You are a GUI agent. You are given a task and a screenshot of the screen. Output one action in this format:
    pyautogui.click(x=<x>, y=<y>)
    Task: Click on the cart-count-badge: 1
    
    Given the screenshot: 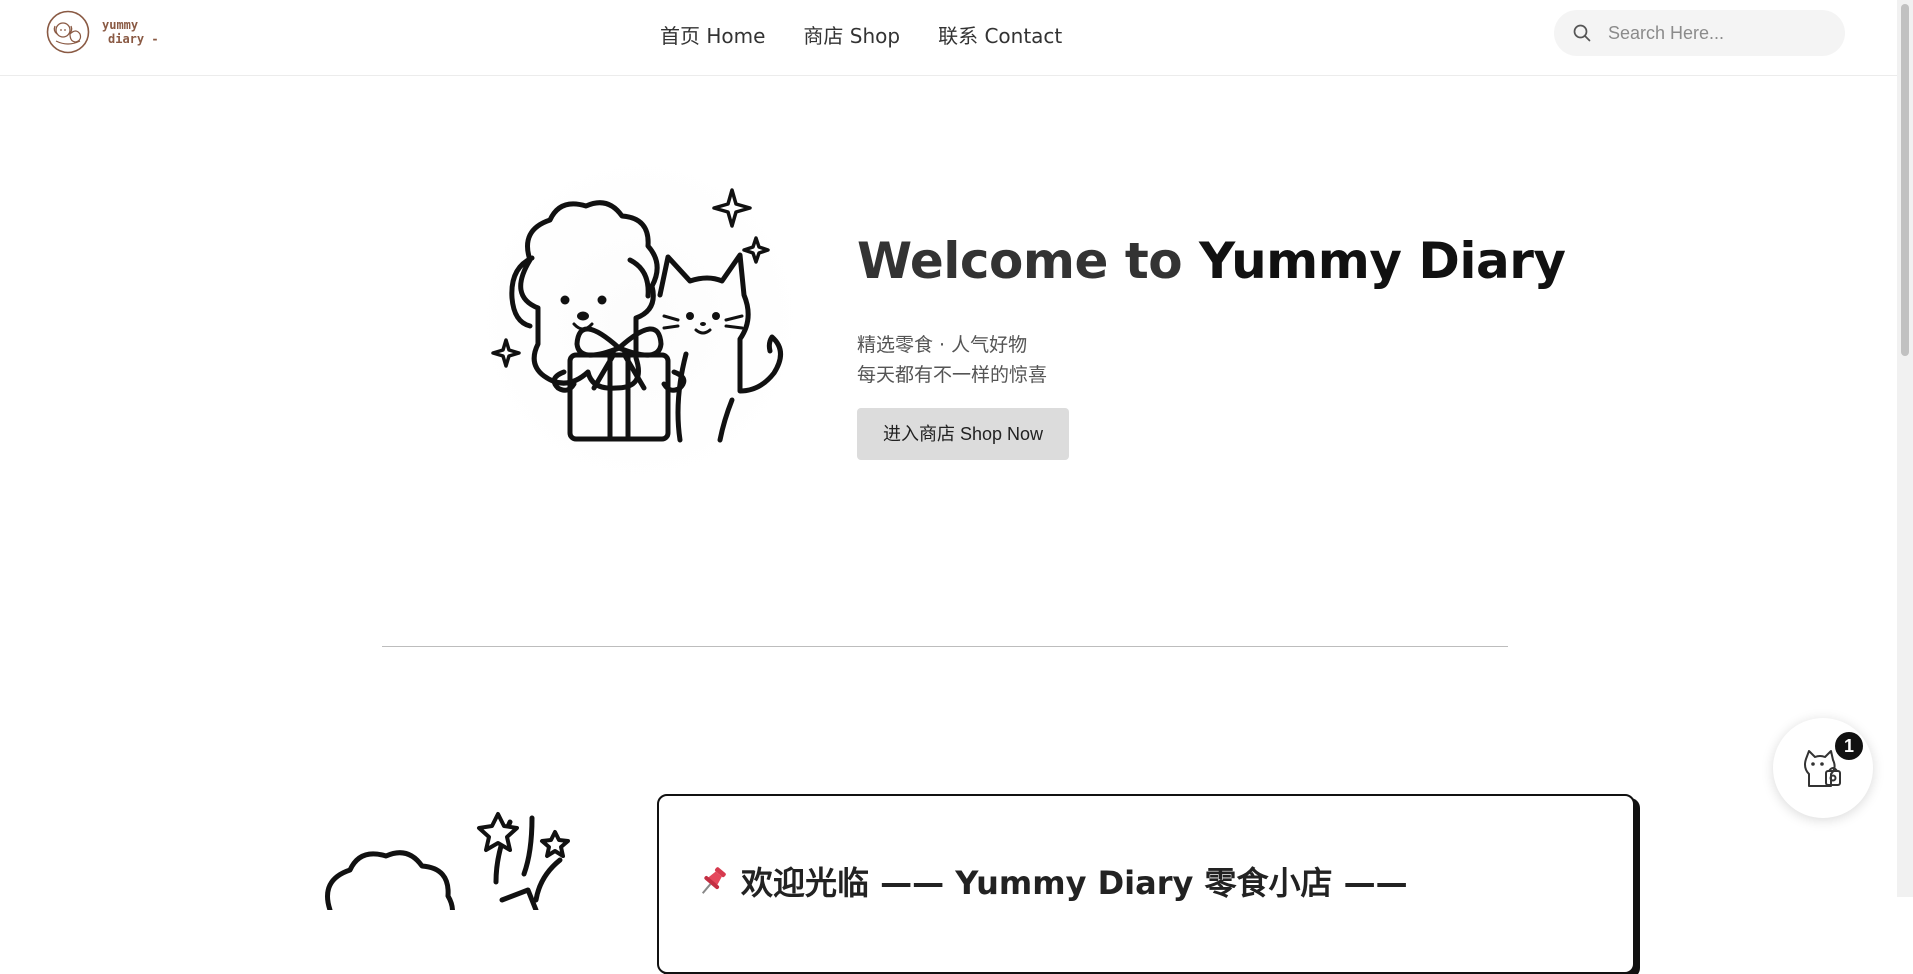 What is the action you would take?
    pyautogui.click(x=1849, y=746)
    